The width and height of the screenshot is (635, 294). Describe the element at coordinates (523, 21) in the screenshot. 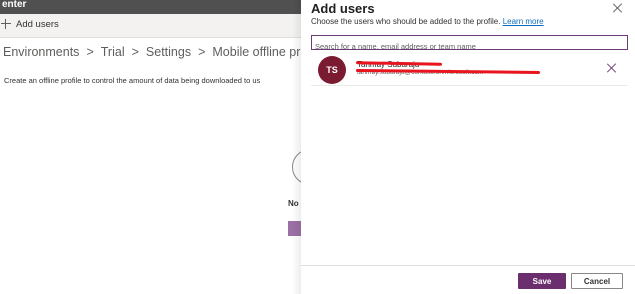

I see `learn-more-link: Learn more` at that location.